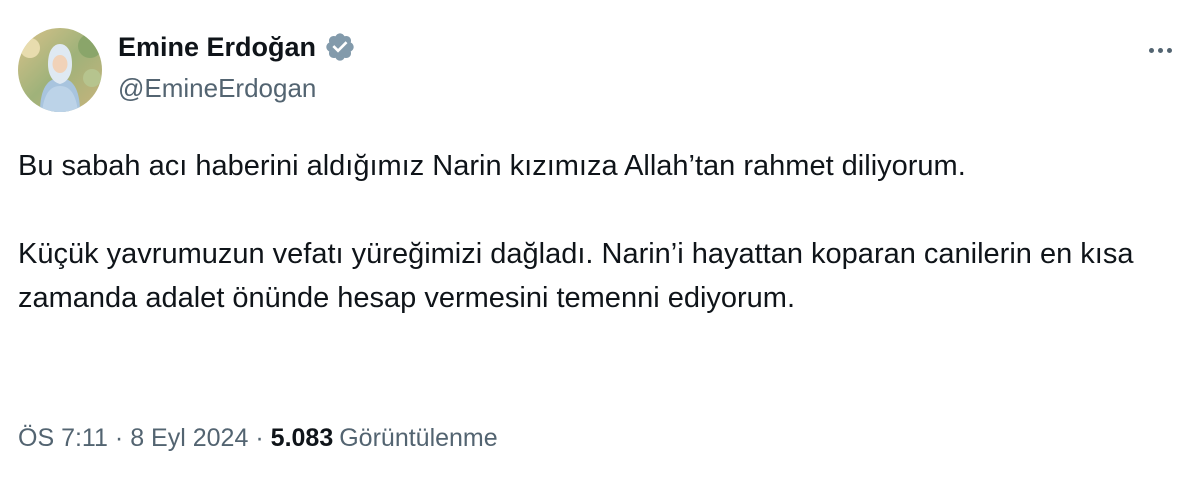 The width and height of the screenshot is (1200, 484). I want to click on views-label: Görüntülenme, so click(418, 438).